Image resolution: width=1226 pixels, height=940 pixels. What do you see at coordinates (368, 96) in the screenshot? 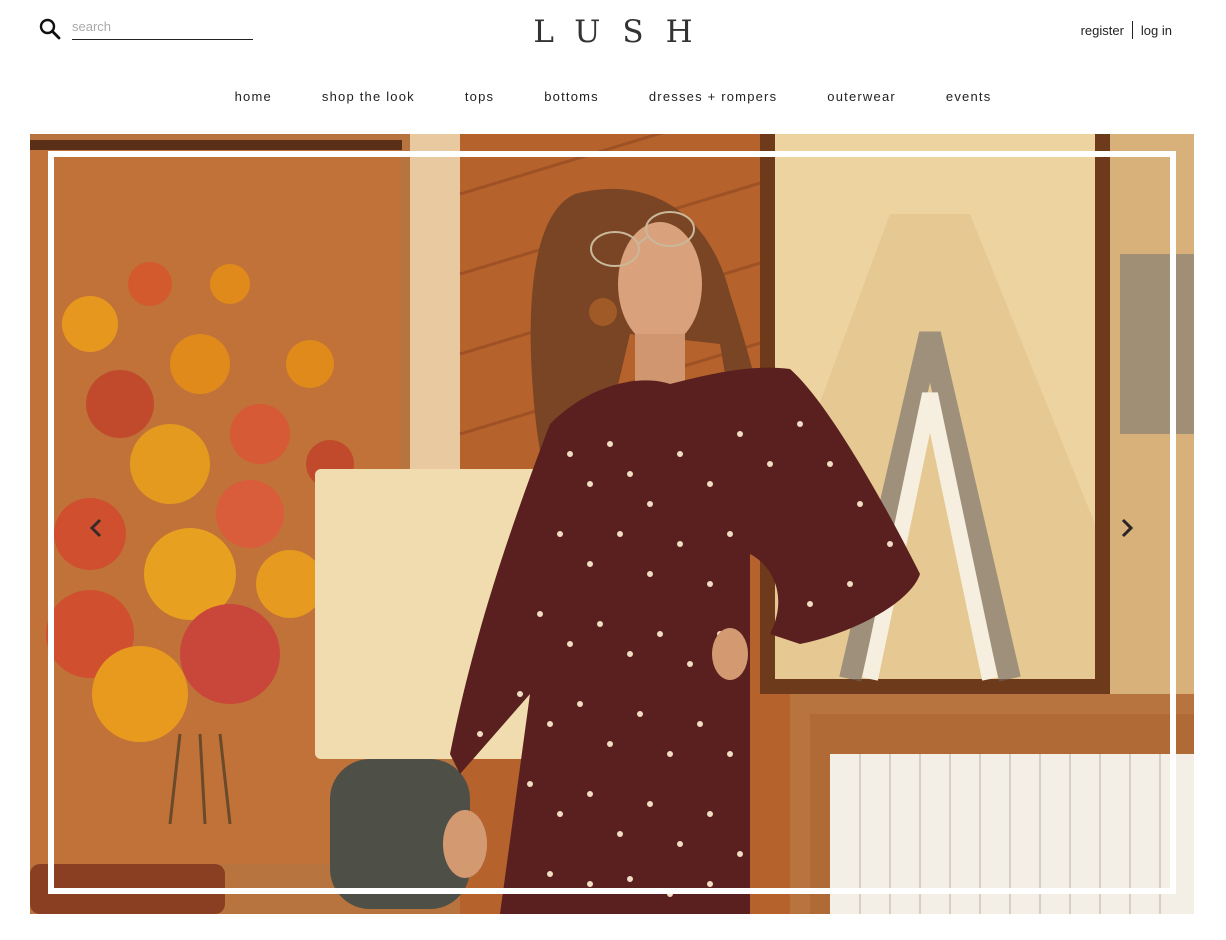
I see `nav-item-shop-the-look: shop the look` at bounding box center [368, 96].